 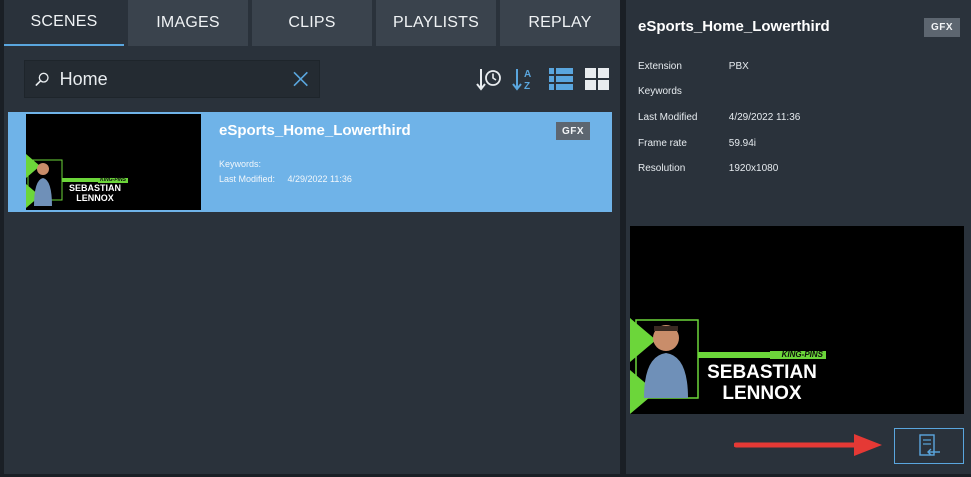 I want to click on keywords-label: Keywords:, so click(x=240, y=164).